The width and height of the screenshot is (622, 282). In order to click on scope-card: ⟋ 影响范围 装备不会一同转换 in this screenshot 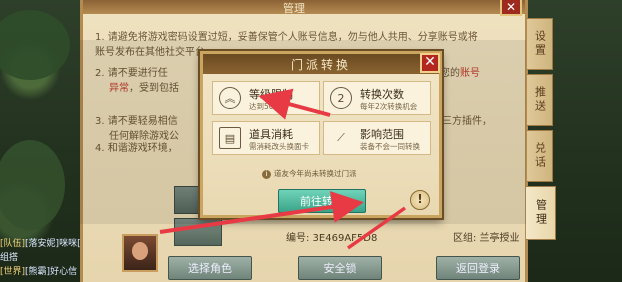, I will do `click(377, 138)`.